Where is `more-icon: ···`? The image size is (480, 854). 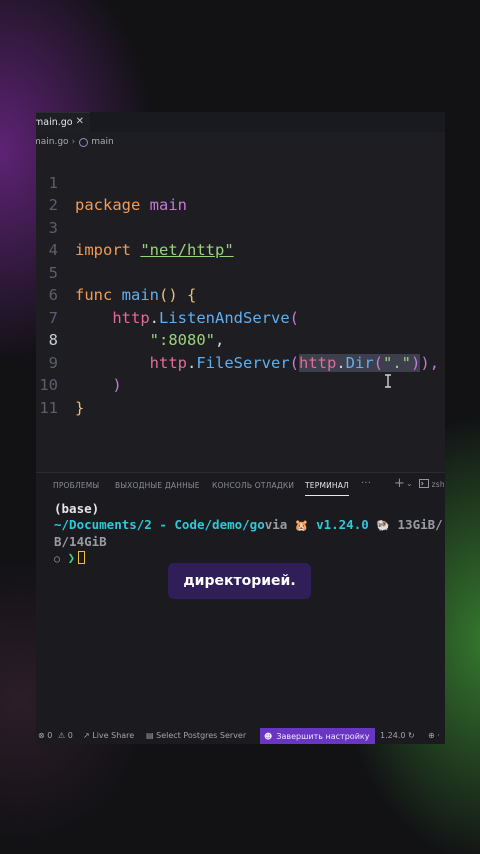 more-icon: ··· is located at coordinates (366, 483).